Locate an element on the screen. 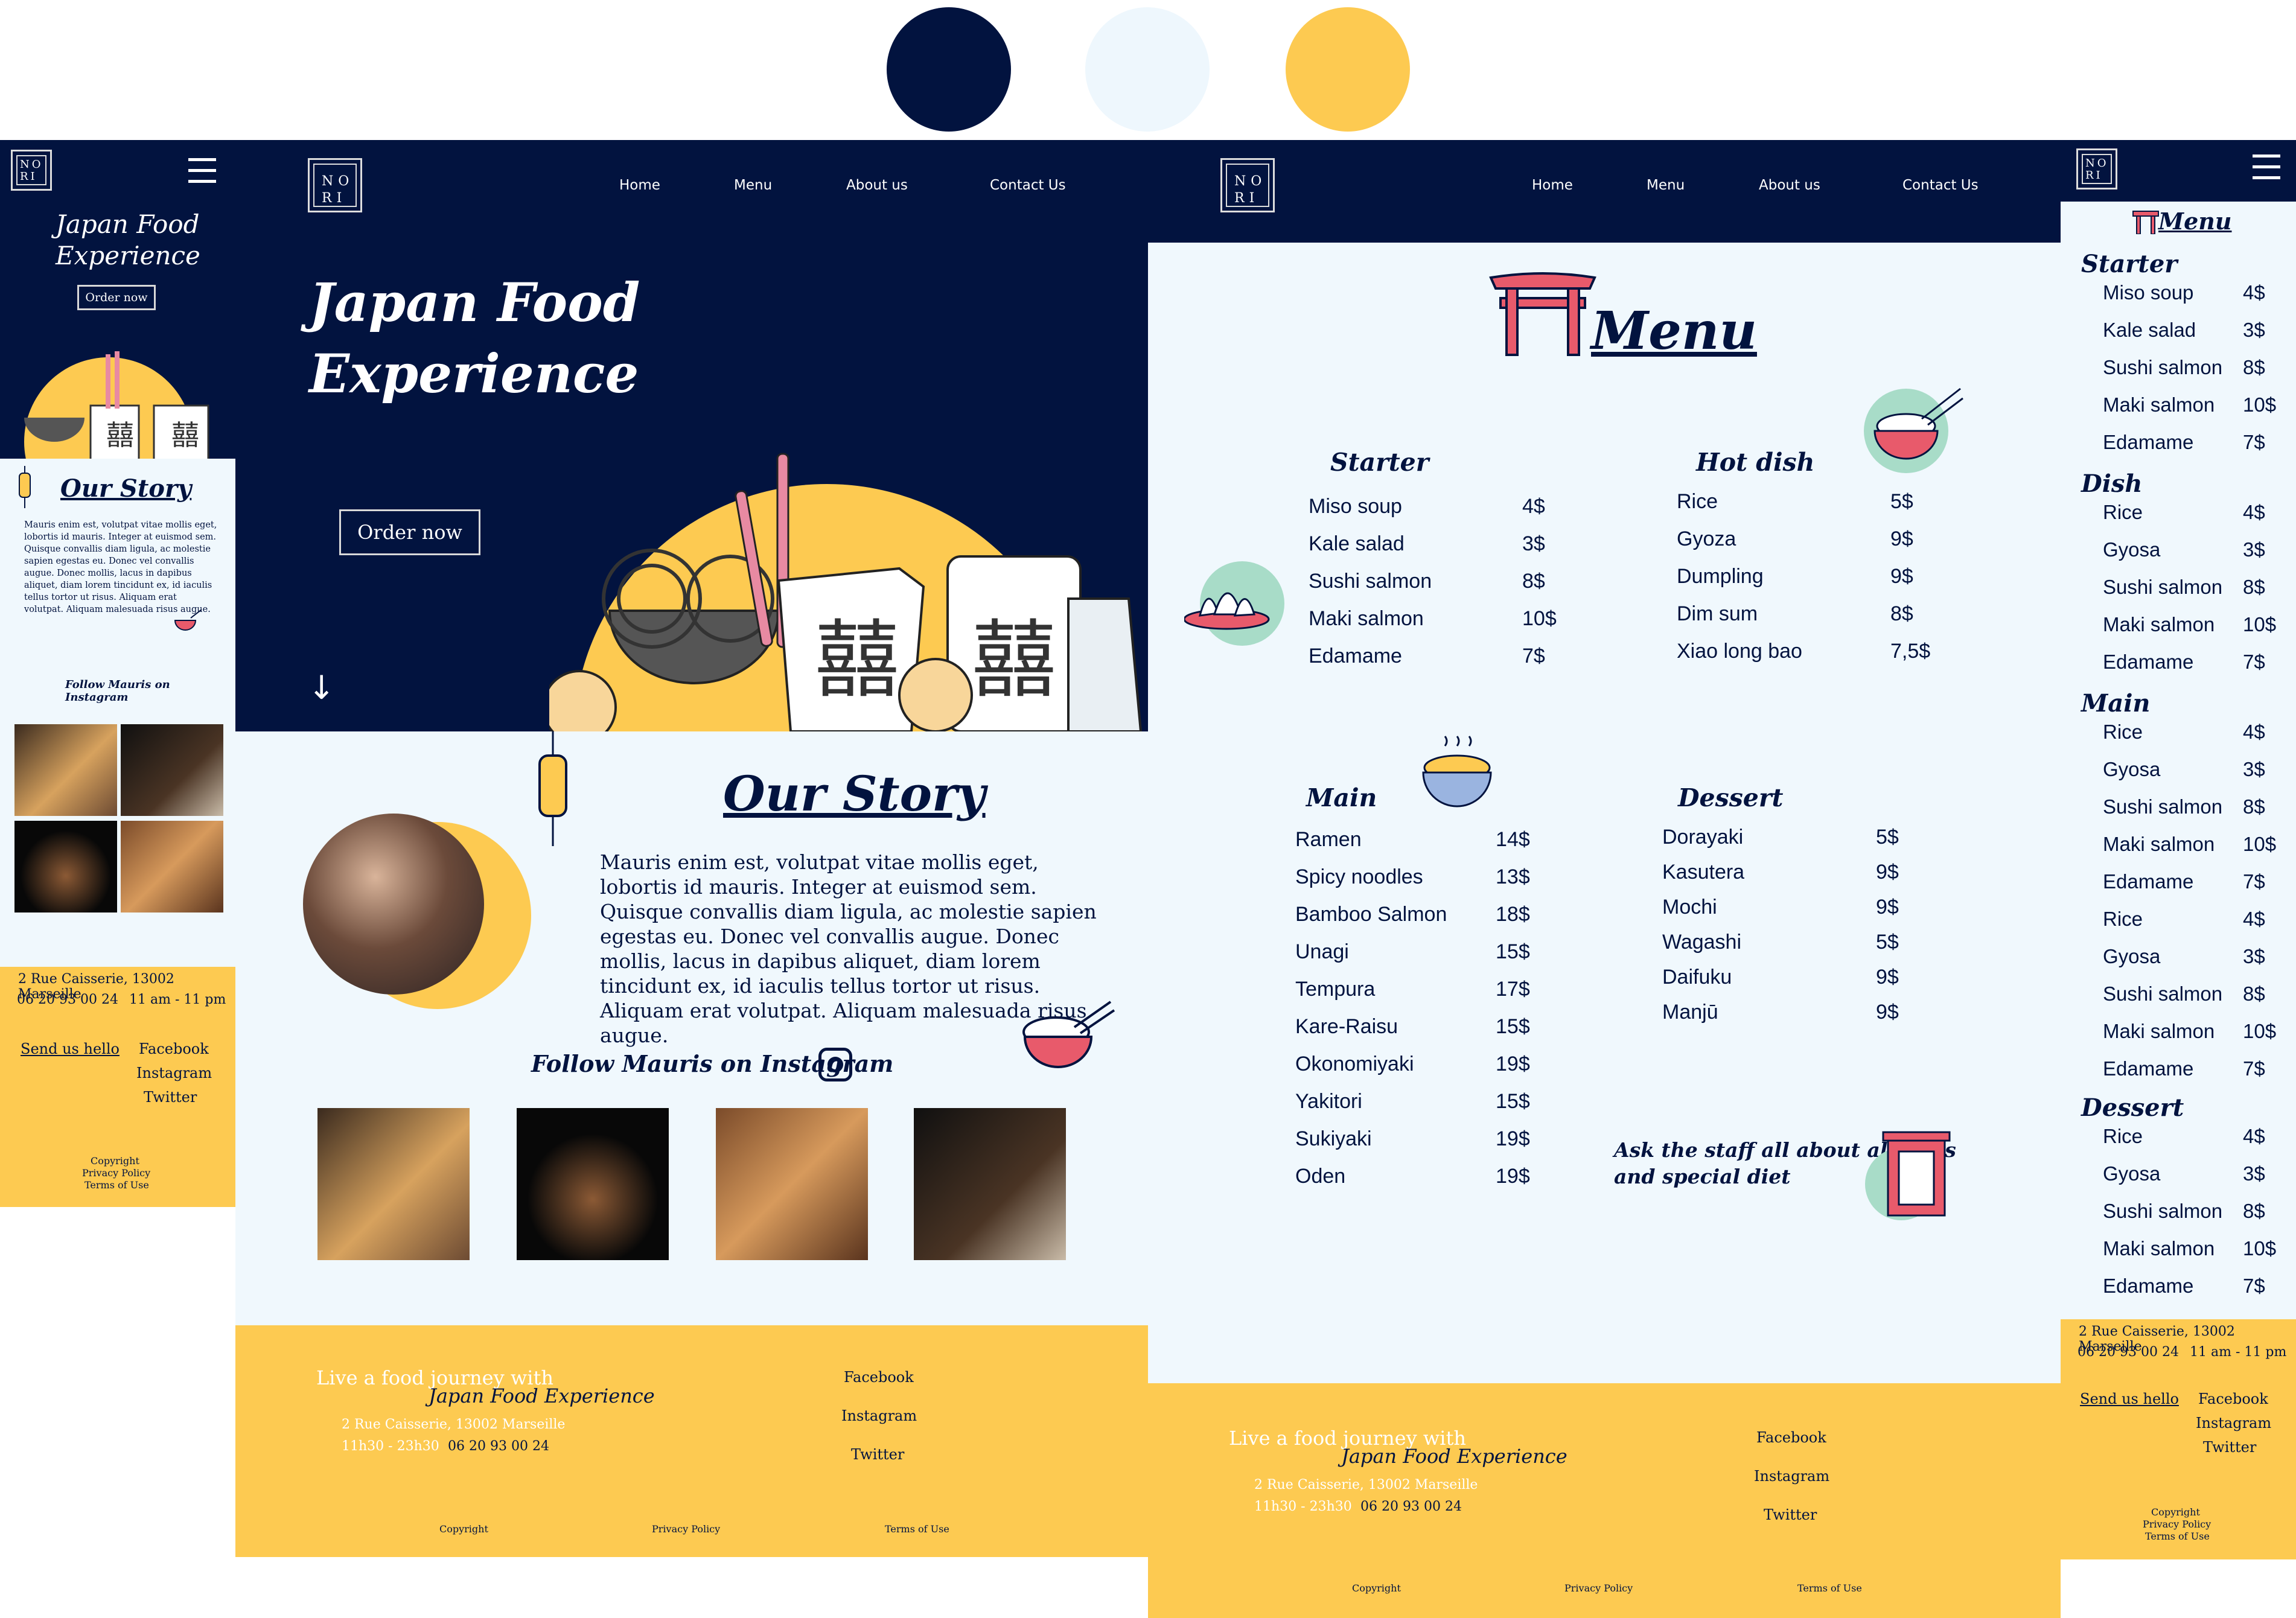 This screenshot has height=1618, width=2296. menu-item-name: Sukiyaki is located at coordinates (1333, 1139).